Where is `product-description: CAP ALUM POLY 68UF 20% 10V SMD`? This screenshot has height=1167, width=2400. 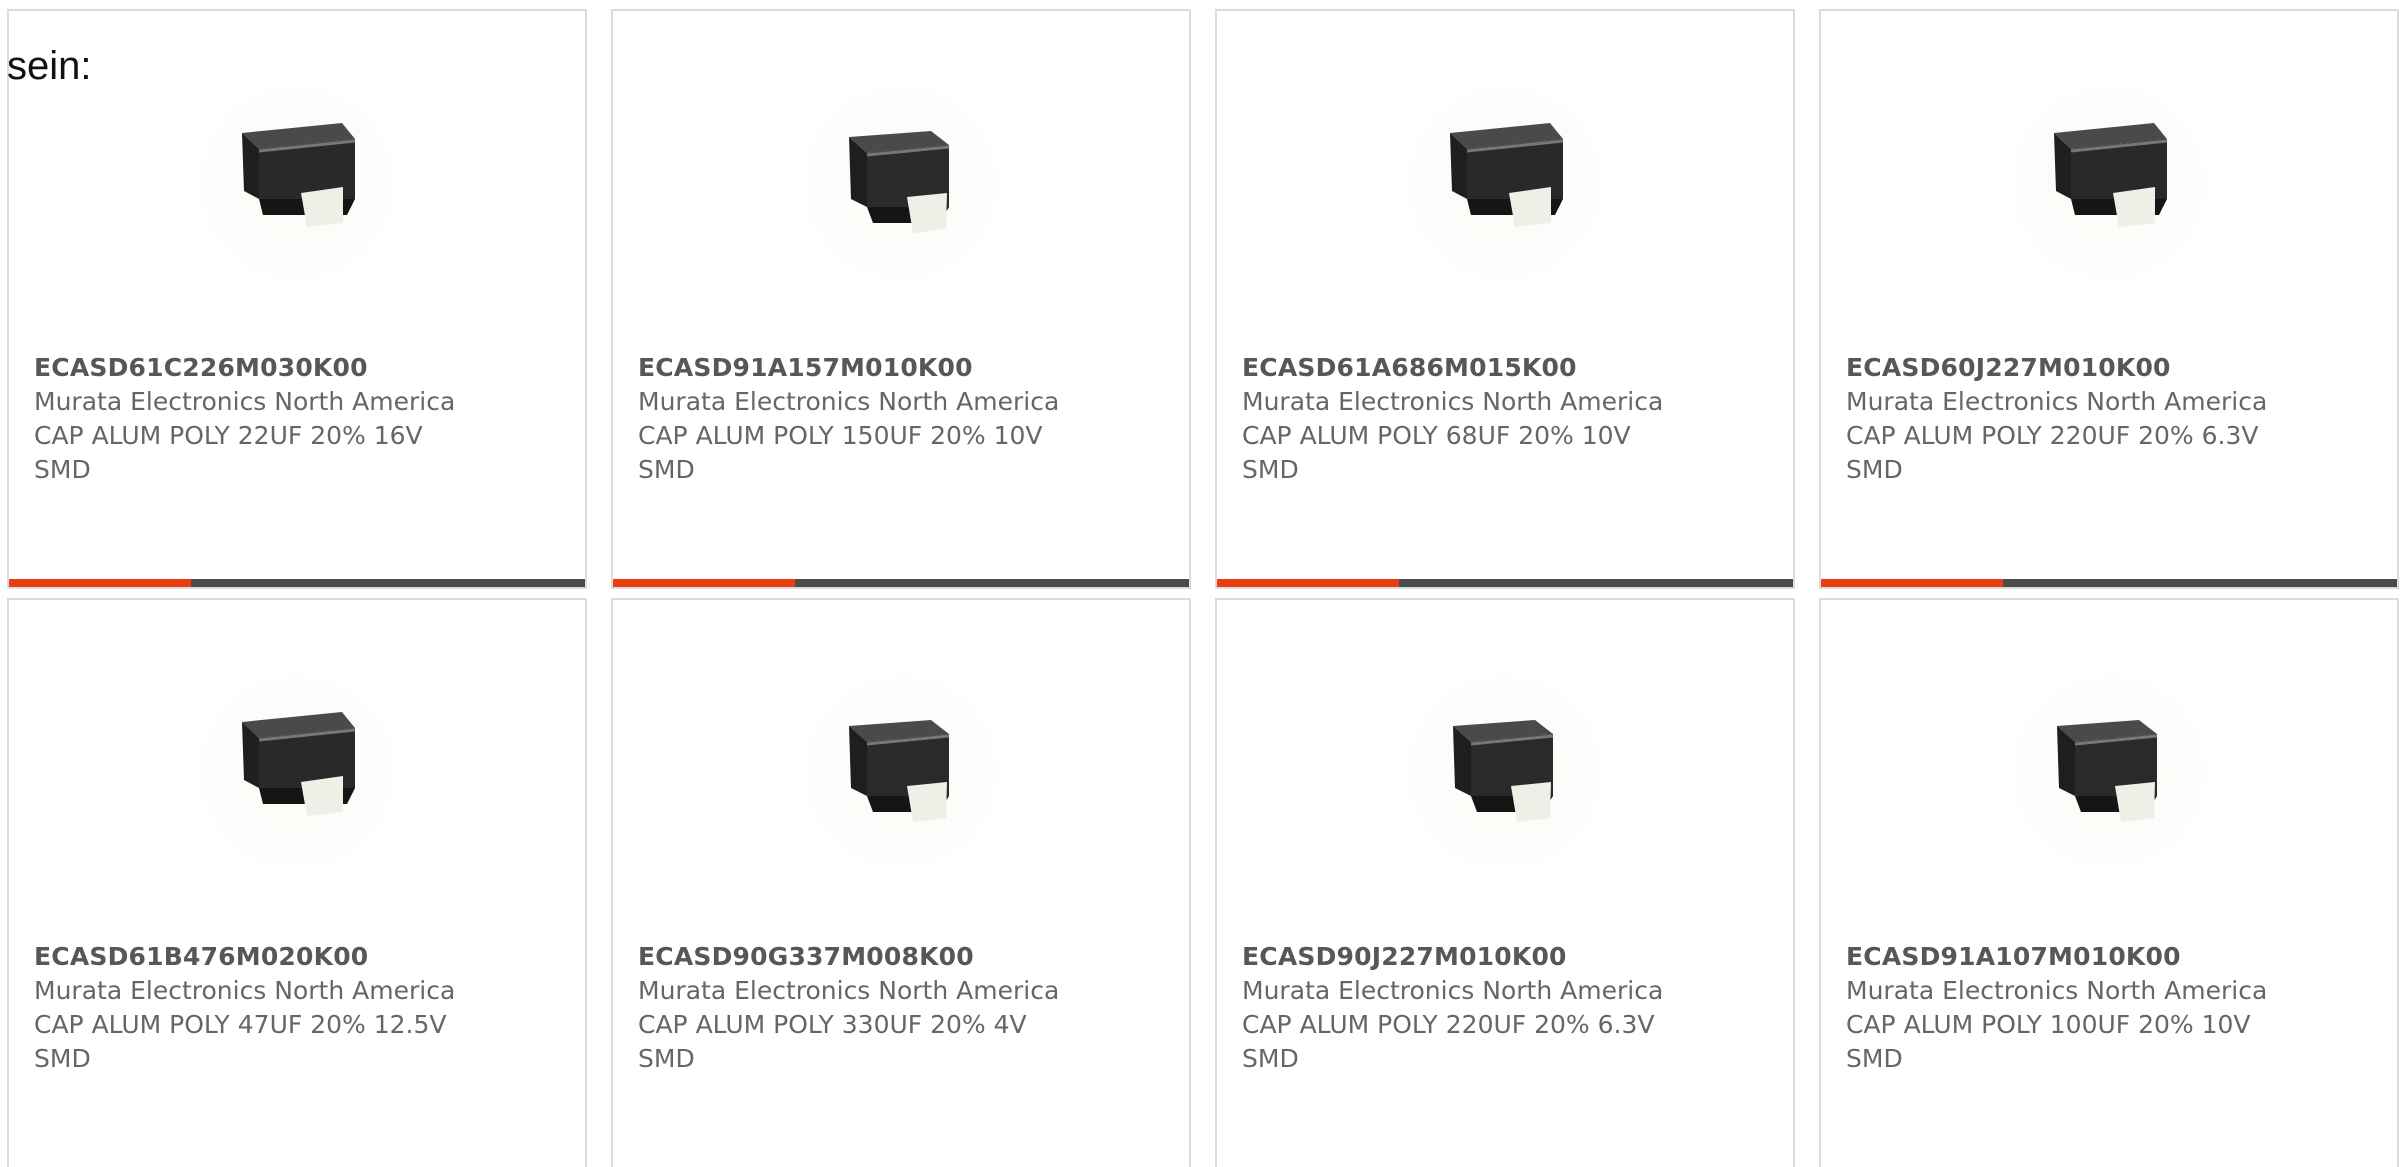
product-description: CAP ALUM POLY 68UF 20% 10V SMD is located at coordinates (1436, 452).